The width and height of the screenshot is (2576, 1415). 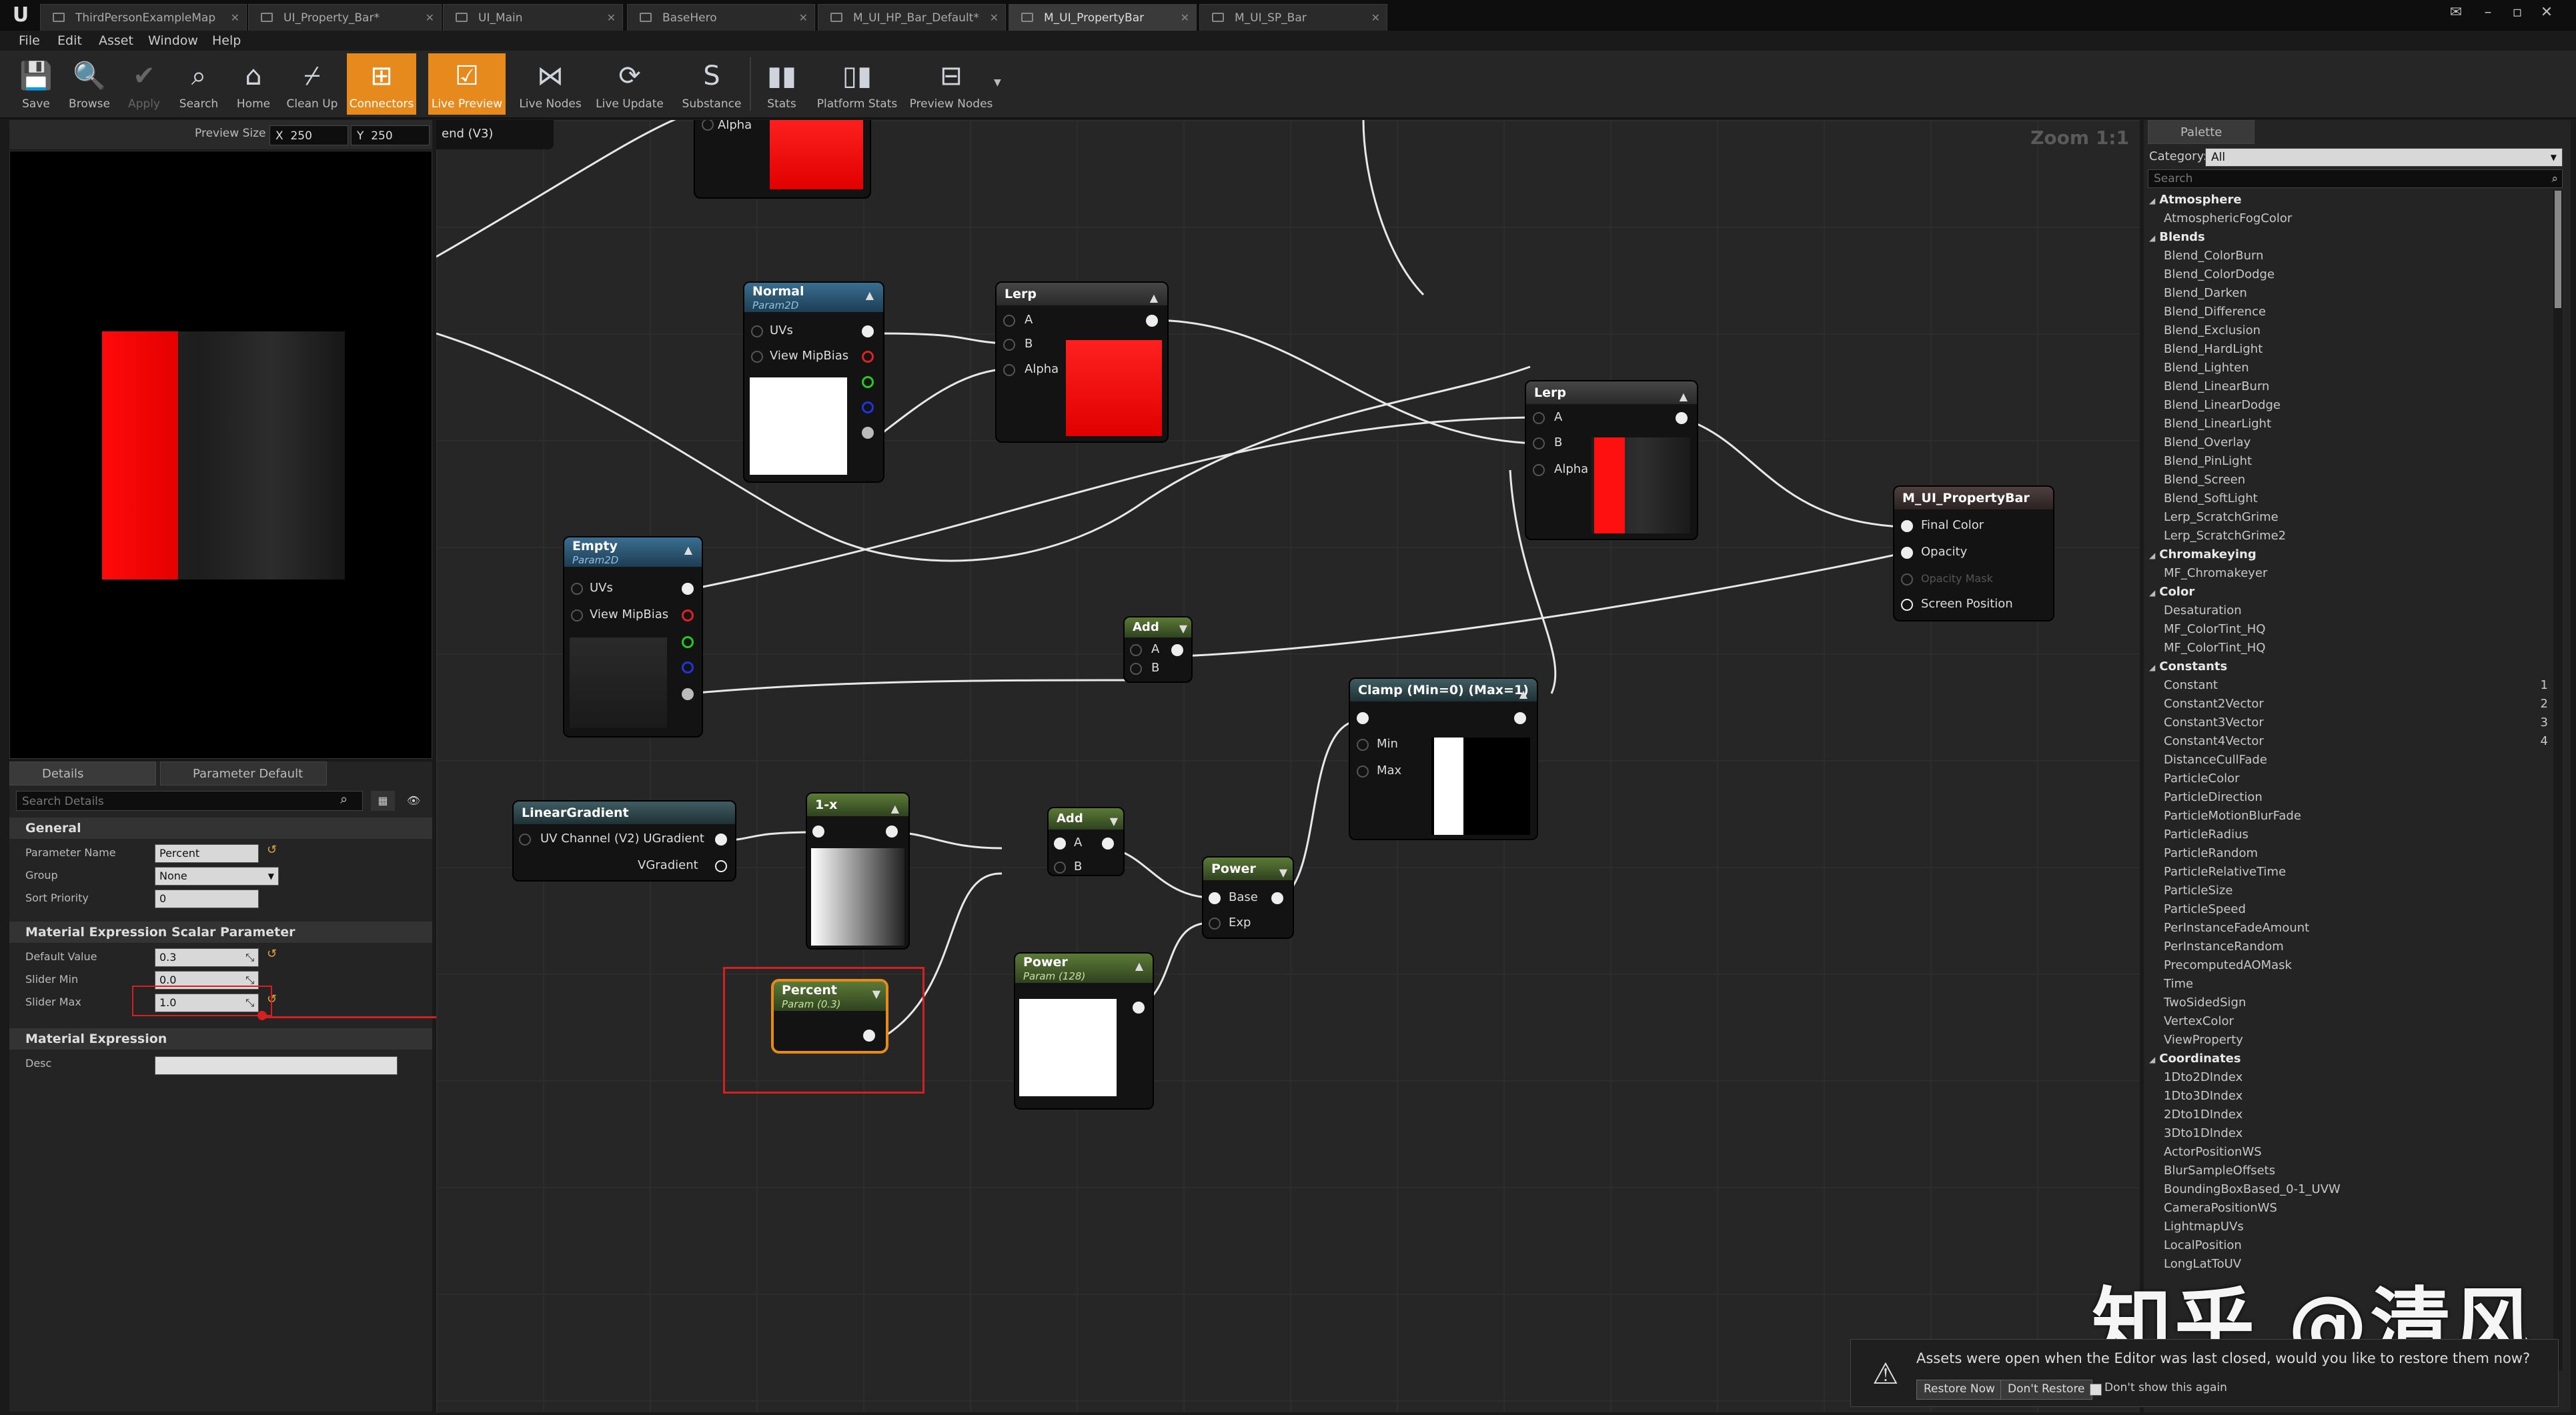 What do you see at coordinates (2350, 480) in the screenshot?
I see `palette-item: Blend_Screen` at bounding box center [2350, 480].